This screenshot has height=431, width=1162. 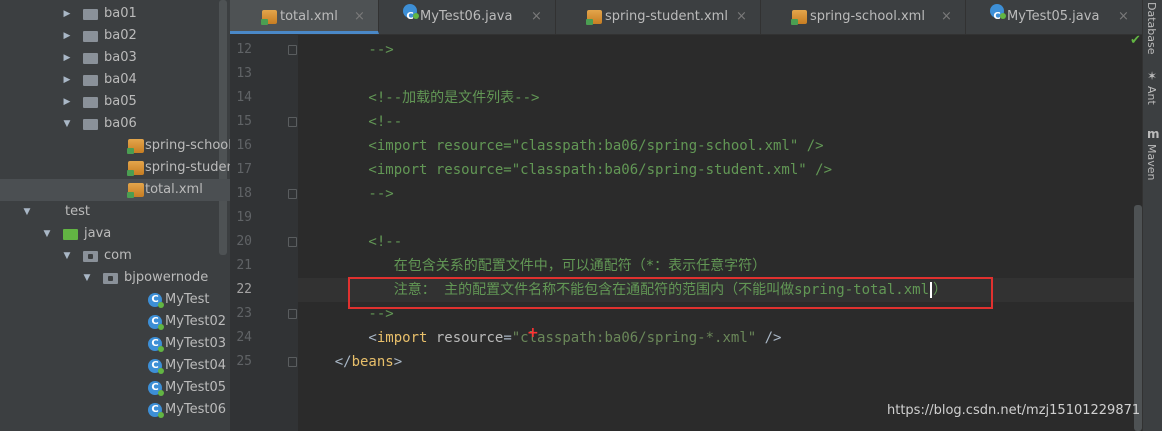 What do you see at coordinates (1153, 134) in the screenshot?
I see `maven-icon: m` at bounding box center [1153, 134].